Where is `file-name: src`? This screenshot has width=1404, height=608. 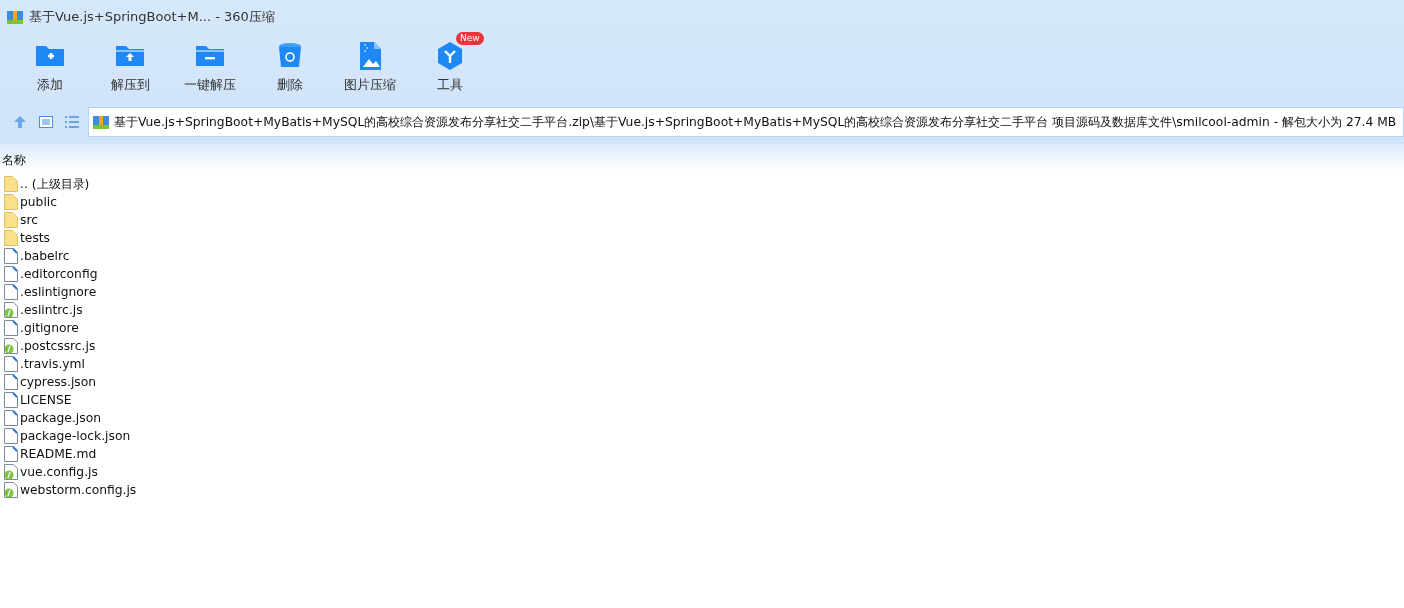 file-name: src is located at coordinates (29, 220).